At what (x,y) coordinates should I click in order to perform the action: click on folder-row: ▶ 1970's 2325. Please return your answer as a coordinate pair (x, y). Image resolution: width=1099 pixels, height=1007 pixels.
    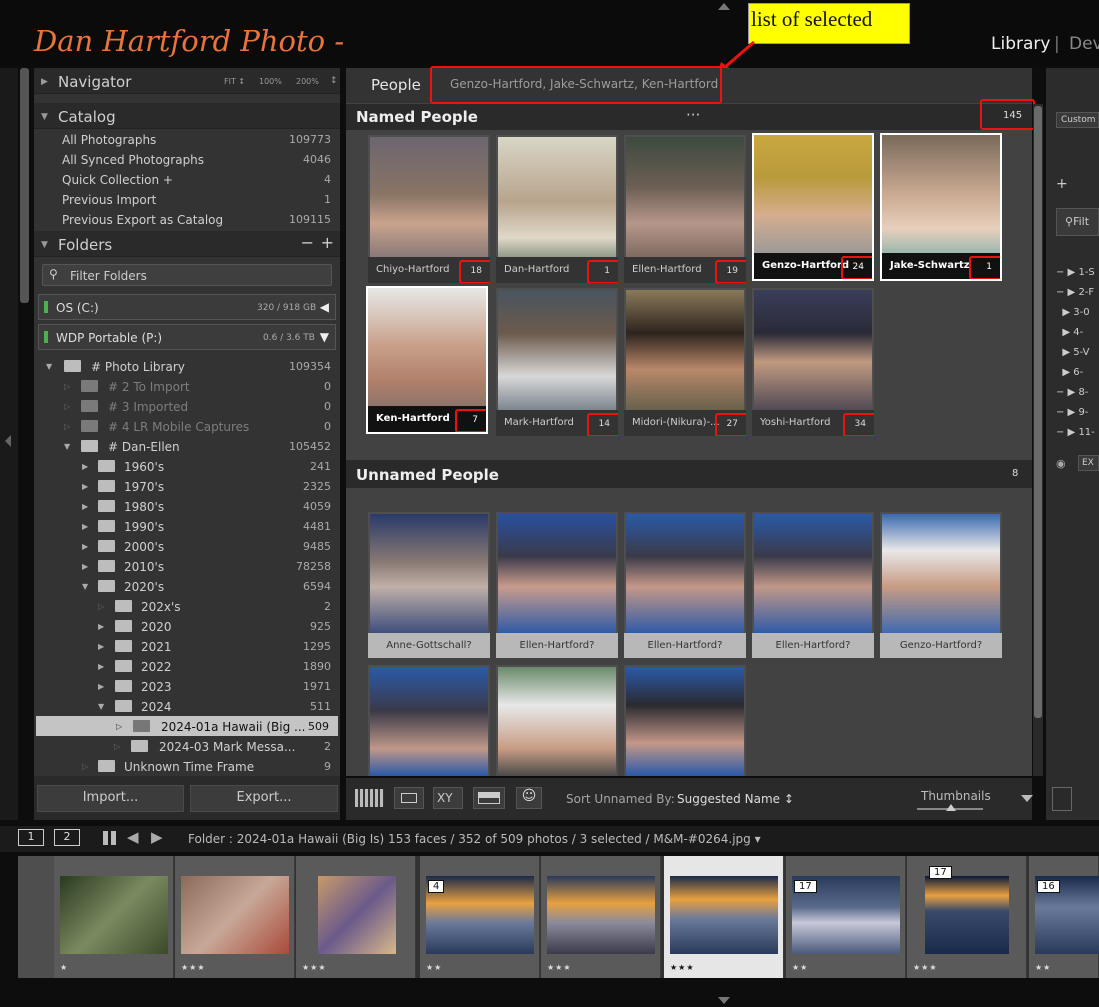
    Looking at the image, I should click on (187, 486).